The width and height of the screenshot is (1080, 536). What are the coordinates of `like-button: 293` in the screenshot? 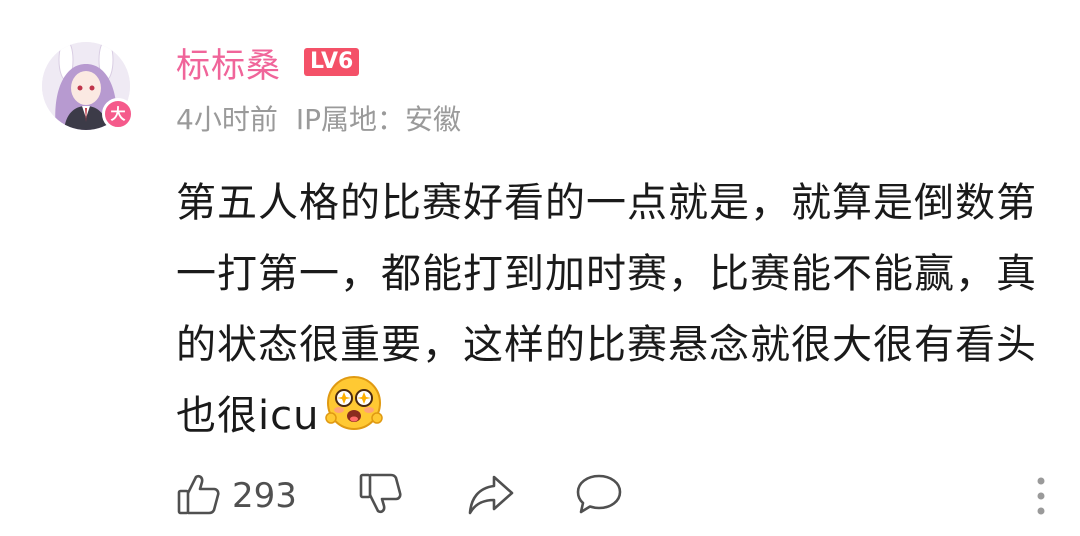 It's located at (236, 496).